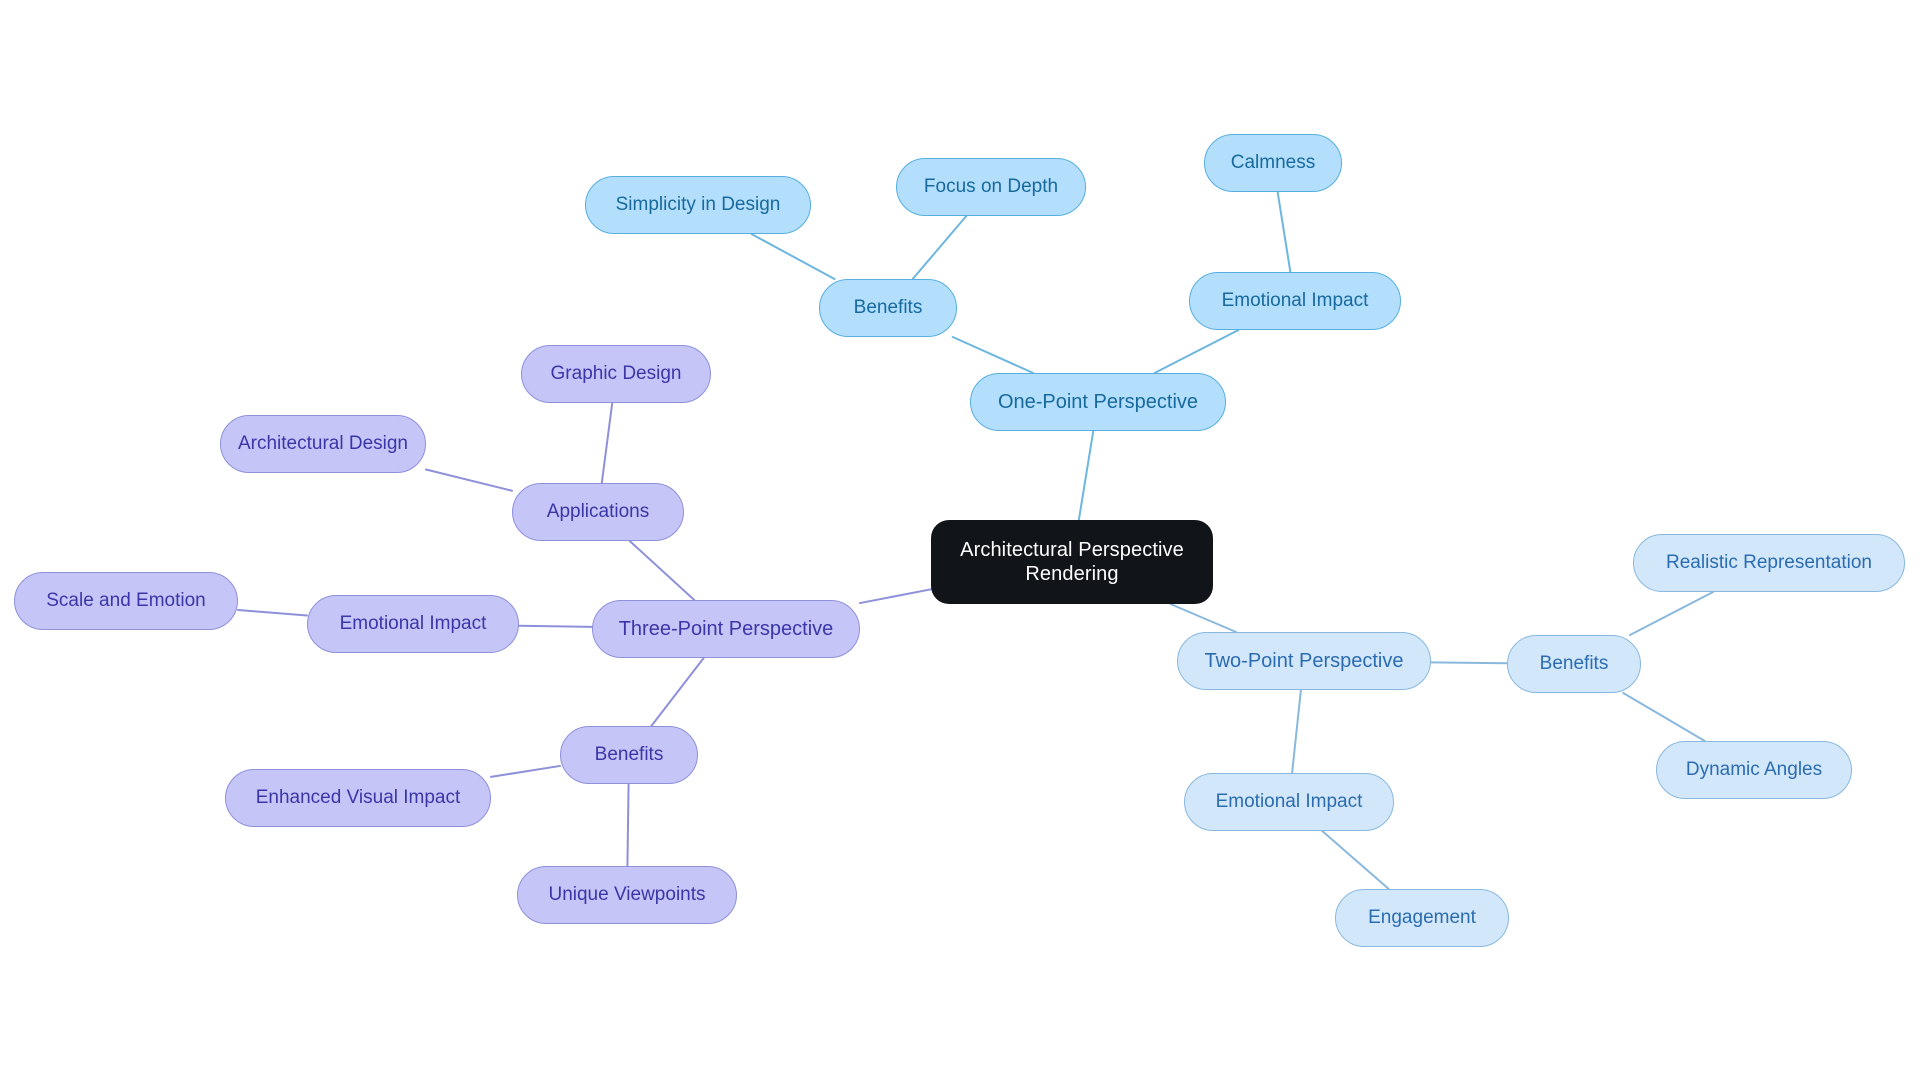 The width and height of the screenshot is (1920, 1083). Describe the element at coordinates (1098, 402) in the screenshot. I see `mindmap-node-one-point: One-Point Perspective` at that location.